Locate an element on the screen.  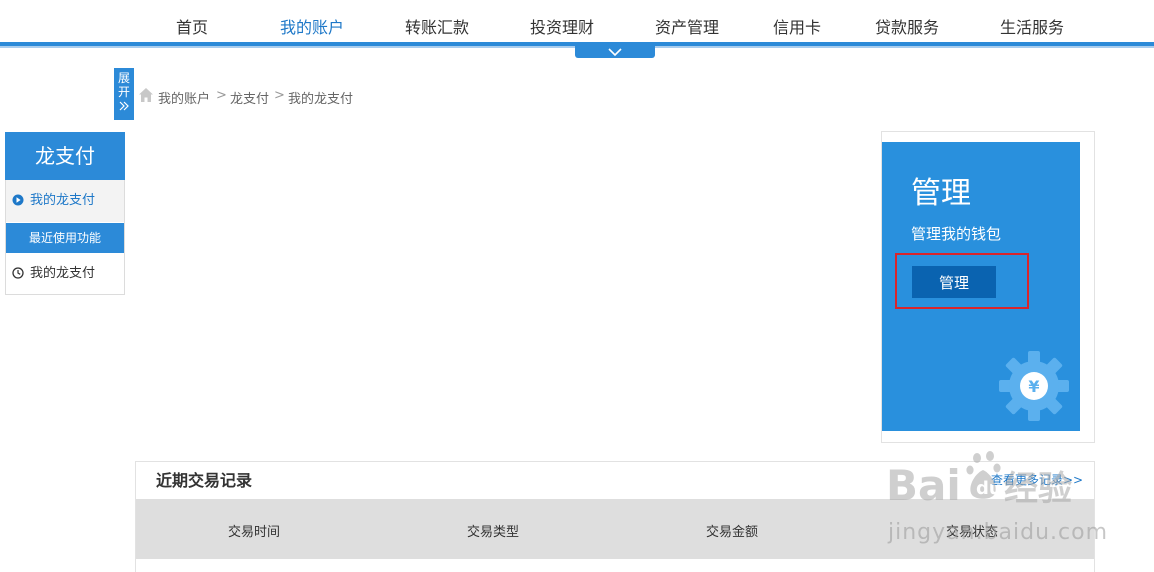
expand-sidebar-tab: 展开 is located at coordinates (124, 94).